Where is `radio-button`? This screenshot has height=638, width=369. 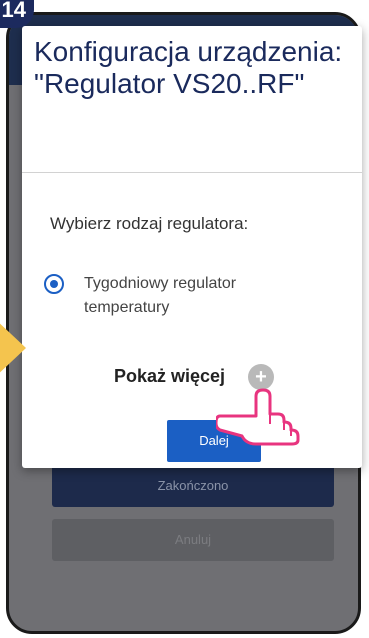 radio-button is located at coordinates (54, 284).